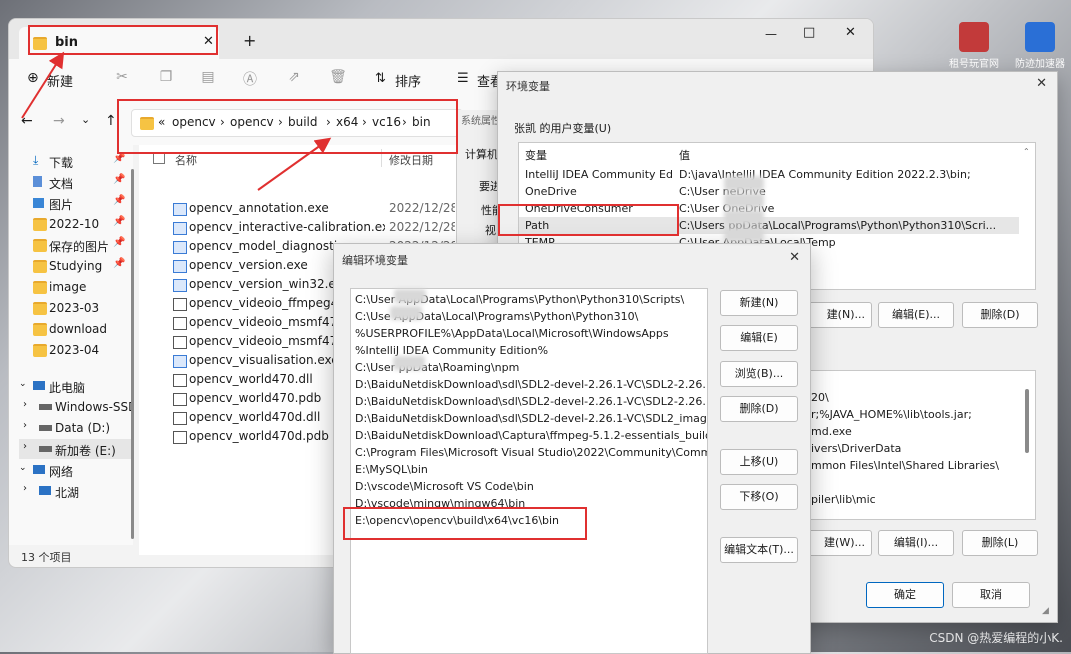 The image size is (1071, 654). Describe the element at coordinates (176, 121) in the screenshot. I see `annotation-arrows` at that location.